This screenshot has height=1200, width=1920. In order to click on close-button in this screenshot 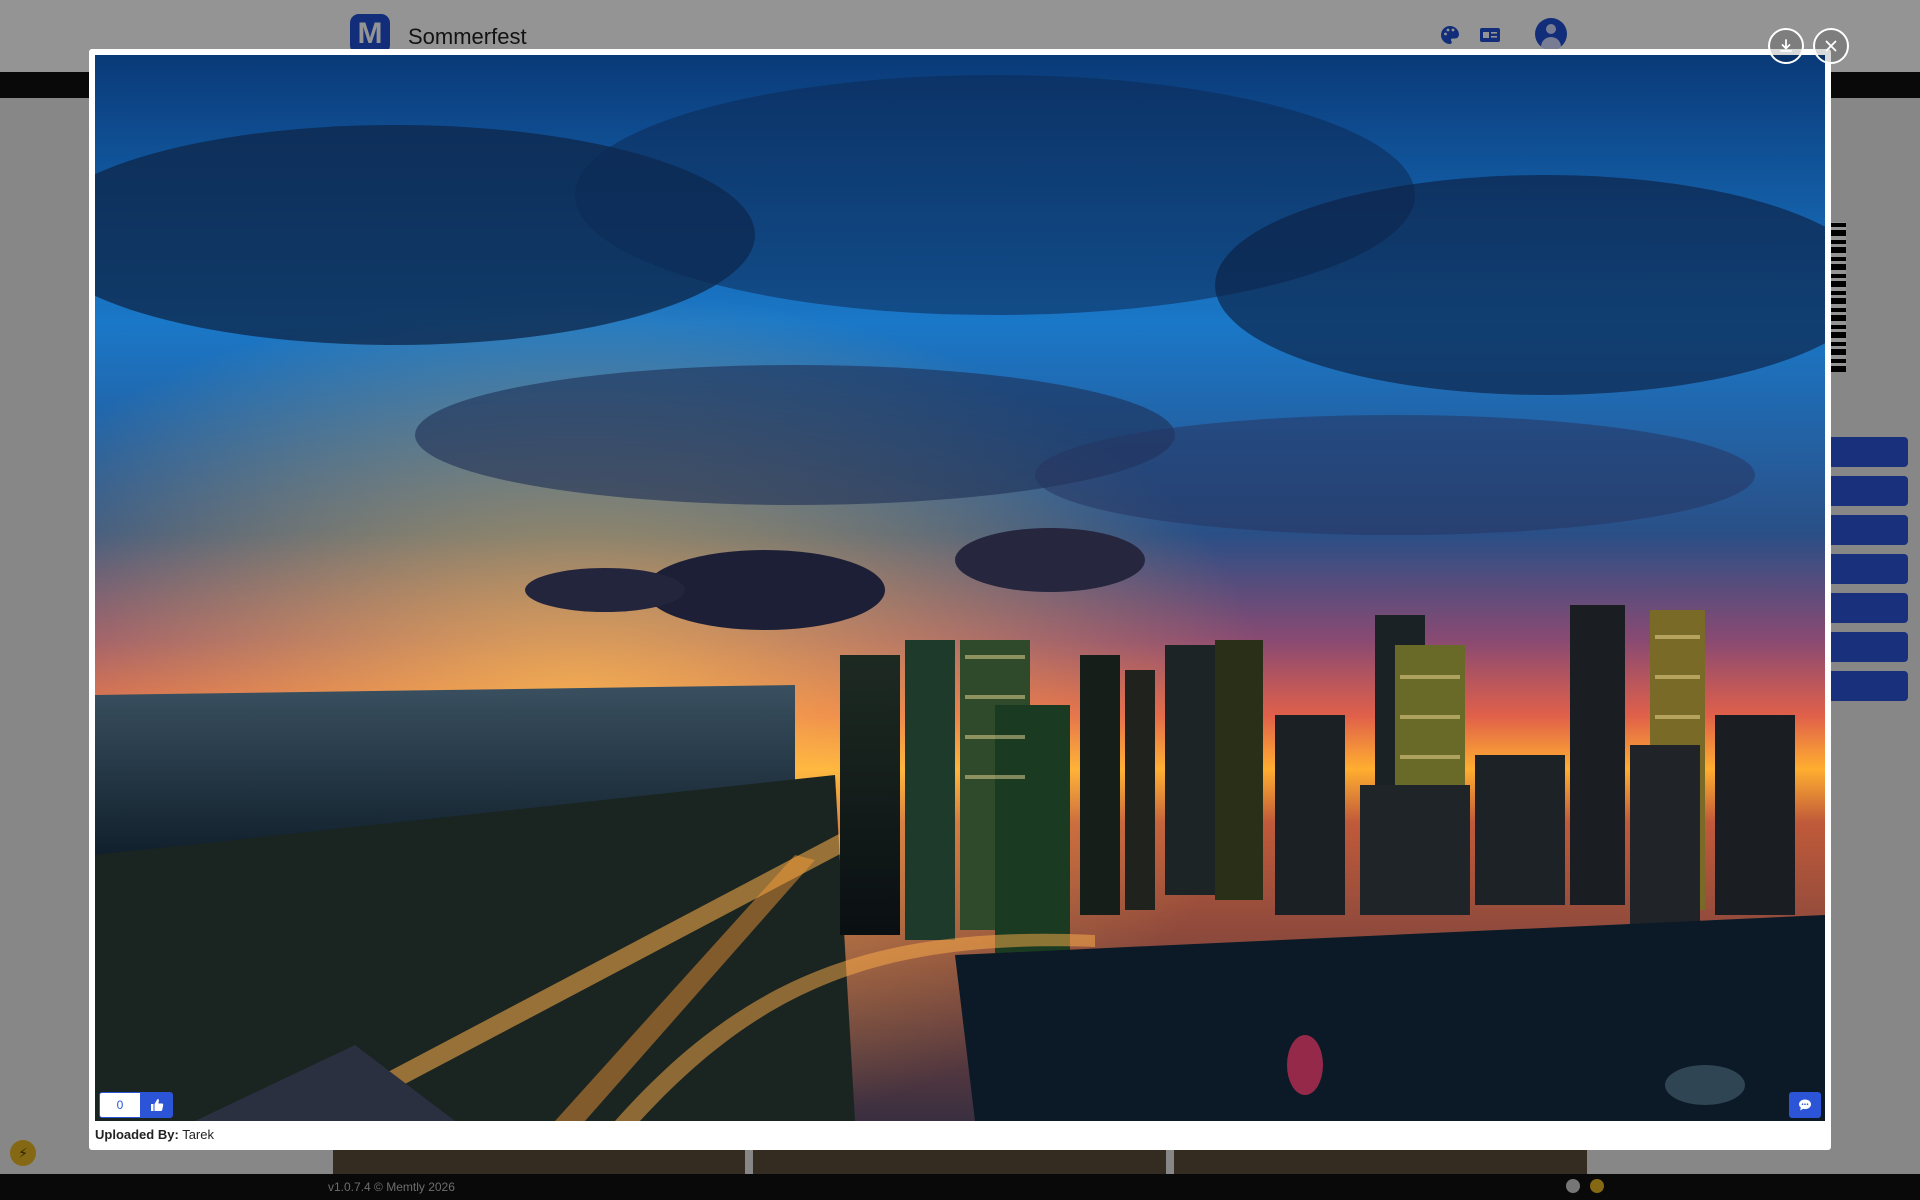, I will do `click(1831, 46)`.